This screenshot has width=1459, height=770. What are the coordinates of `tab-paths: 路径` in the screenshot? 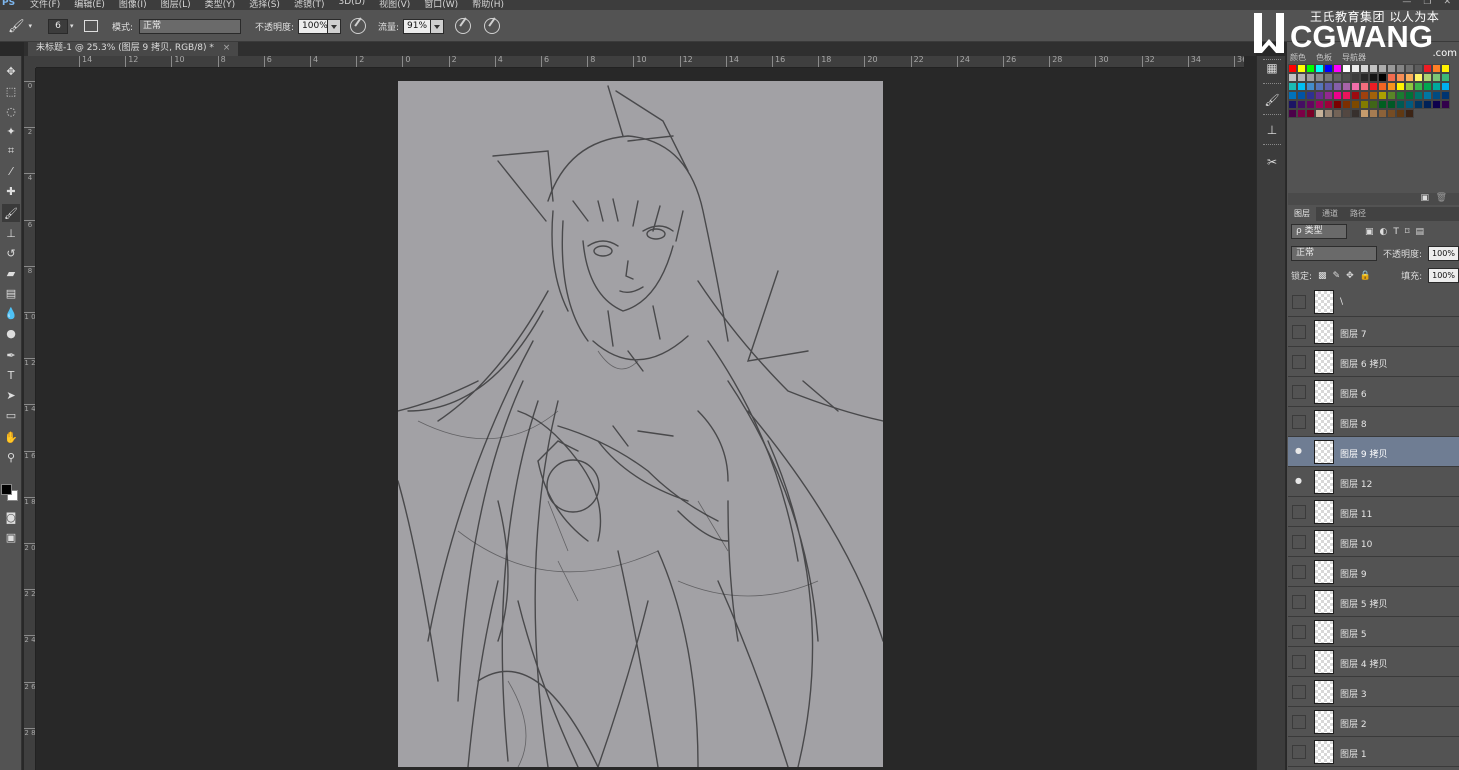 It's located at (1358, 214).